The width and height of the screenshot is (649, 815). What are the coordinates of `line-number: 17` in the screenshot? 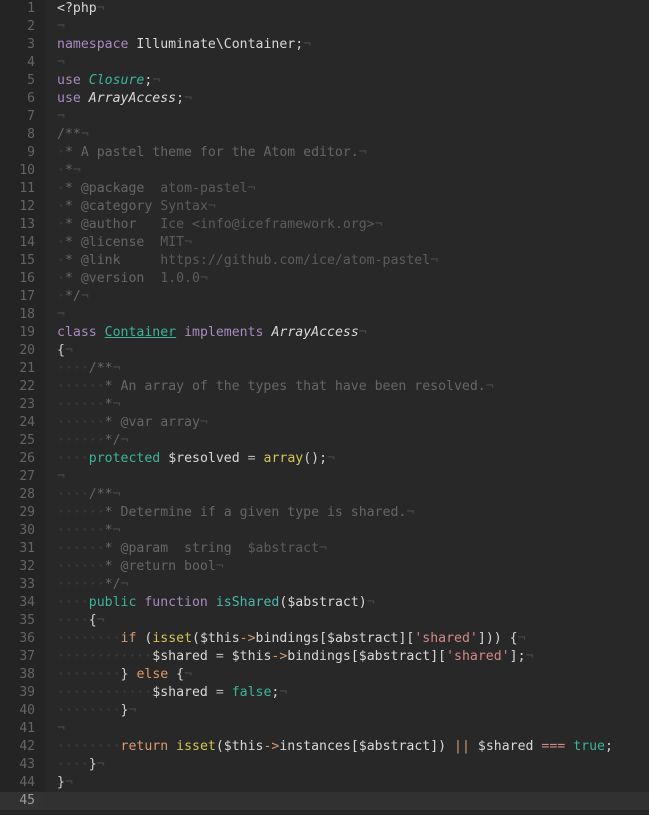 It's located at (22, 297).